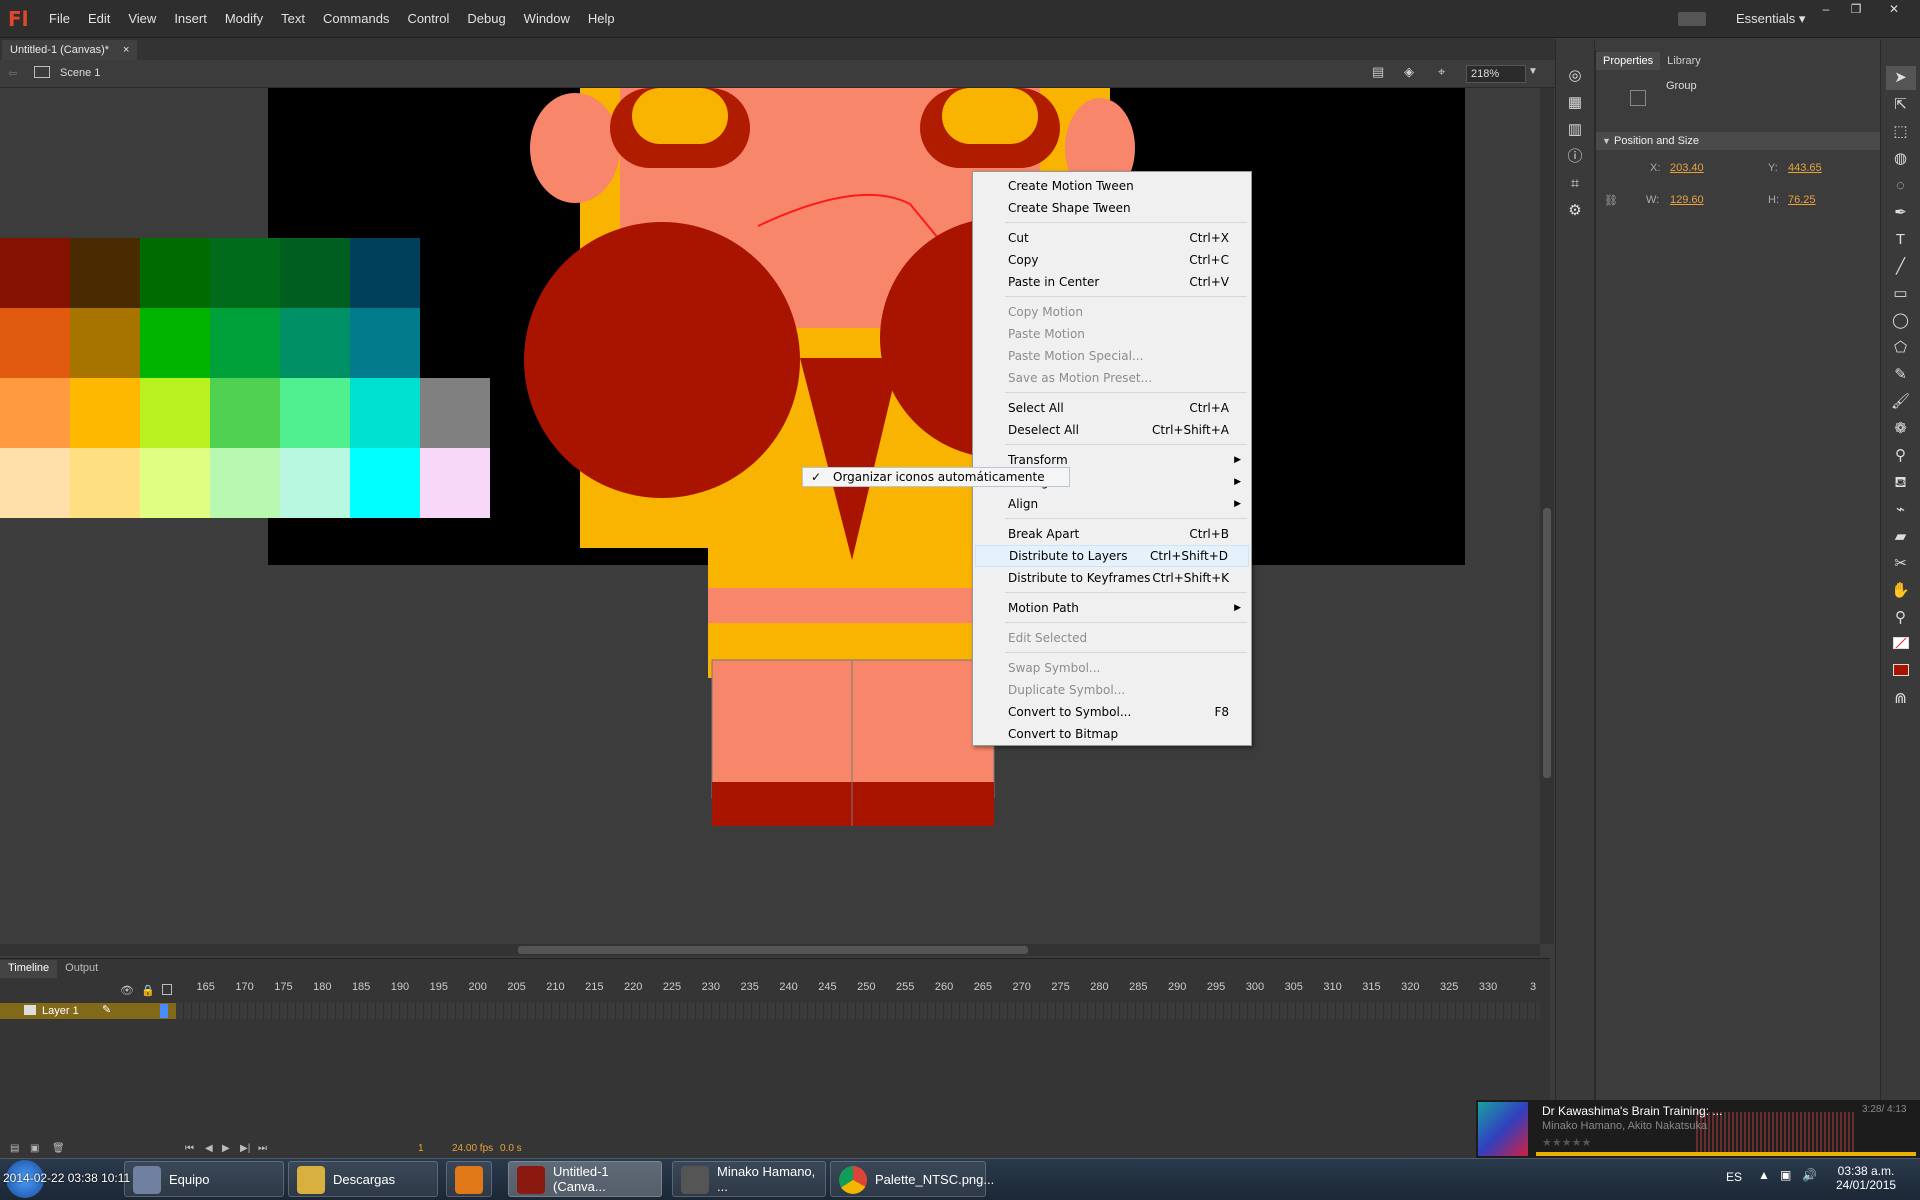 This screenshot has height=1200, width=1920. I want to click on polystar-icon: ⬠, so click(1901, 348).